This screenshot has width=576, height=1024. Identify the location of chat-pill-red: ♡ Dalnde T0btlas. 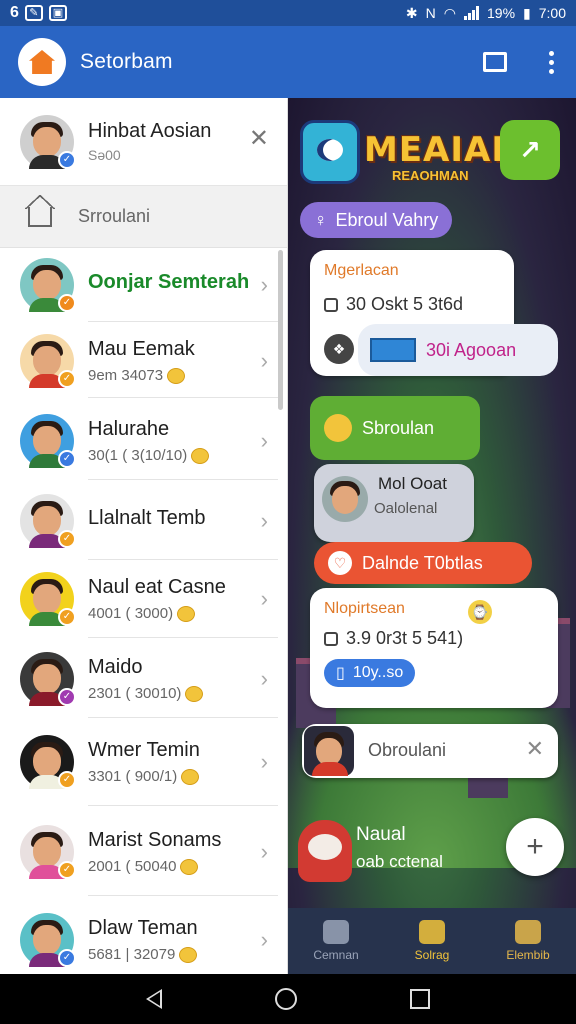
(423, 563).